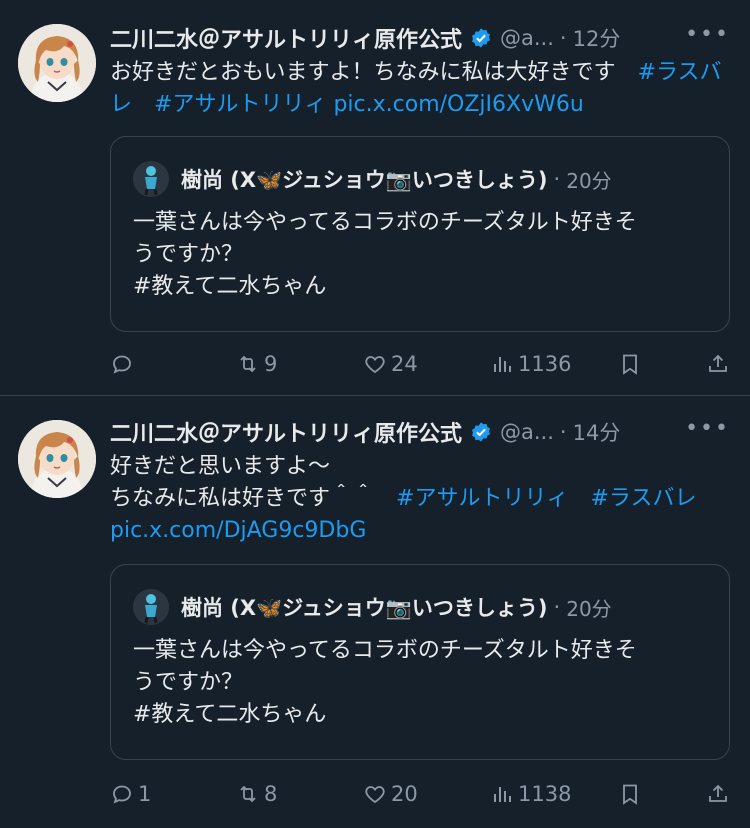 This screenshot has width=750, height=828. What do you see at coordinates (238, 530) in the screenshot?
I see `media-link: pic.x.com/DjAG9c9DbG` at bounding box center [238, 530].